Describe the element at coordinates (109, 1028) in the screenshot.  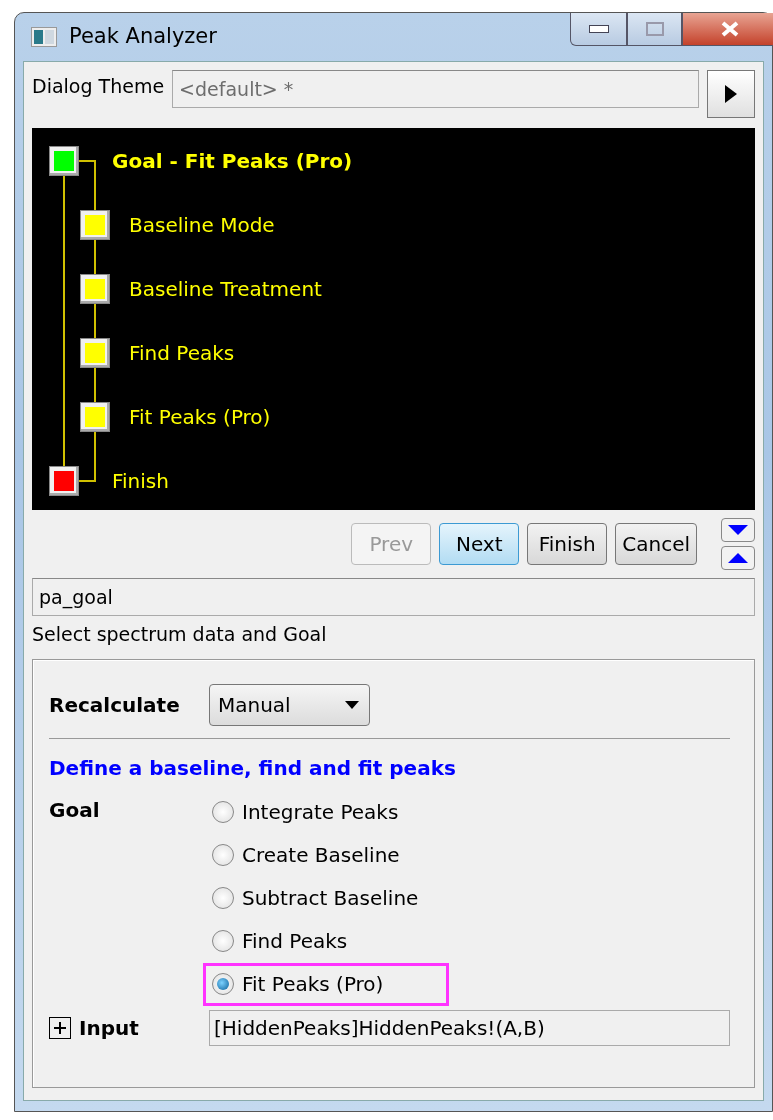
I see `field-label: Input` at that location.